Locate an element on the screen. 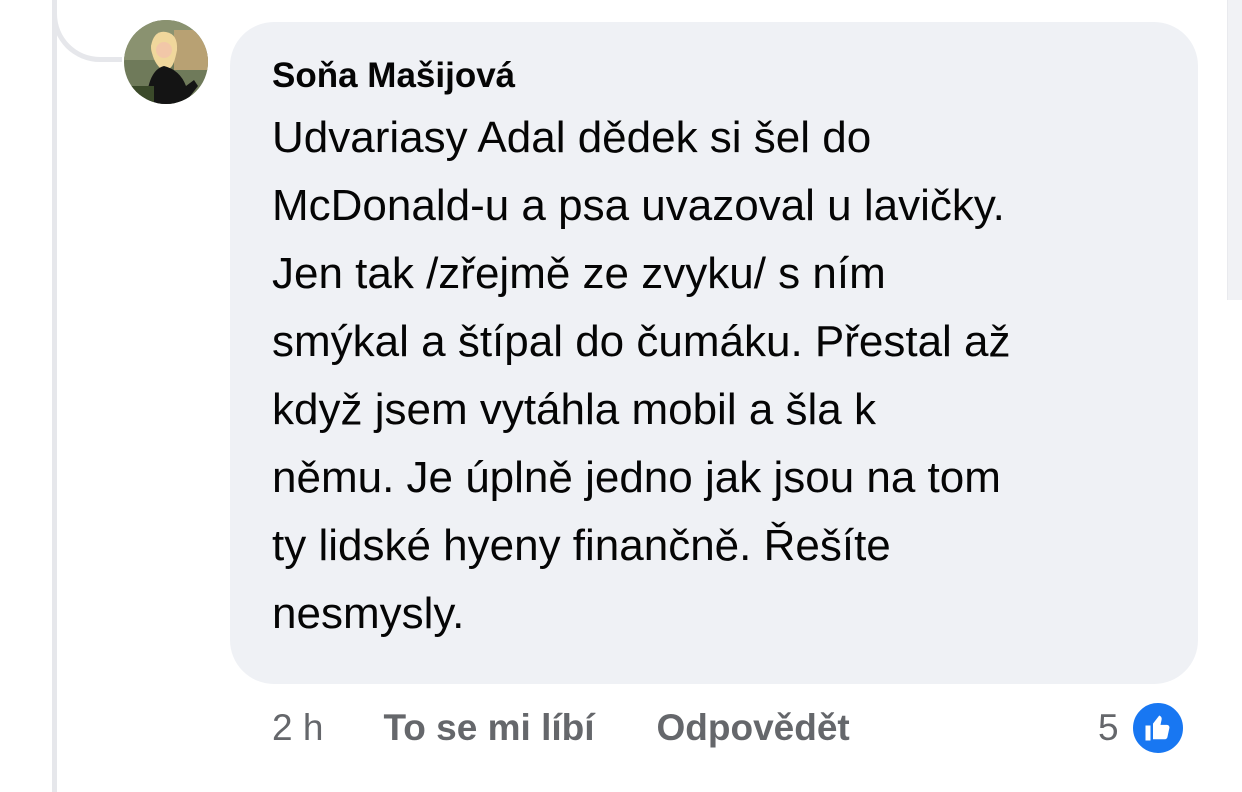 The image size is (1242, 792). avatar is located at coordinates (166, 62).